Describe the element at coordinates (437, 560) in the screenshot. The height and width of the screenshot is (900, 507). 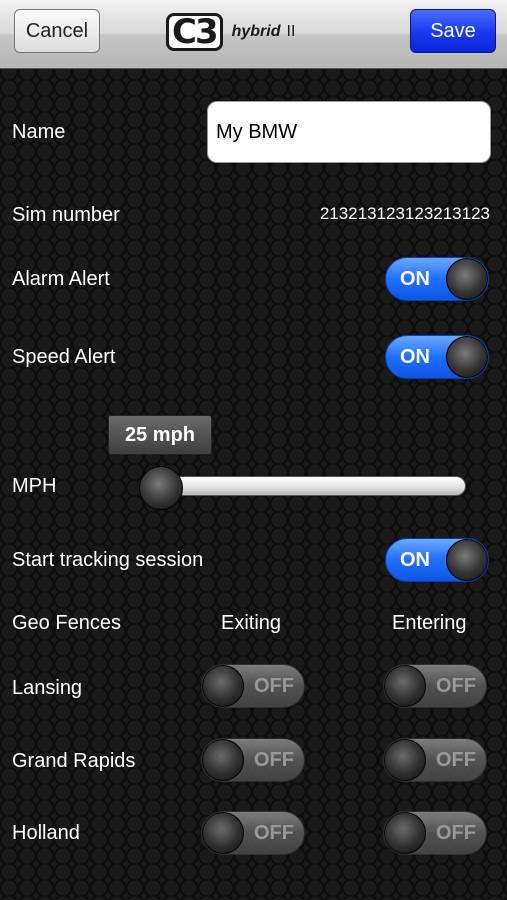
I see `tracking-session-toggle: ON` at that location.